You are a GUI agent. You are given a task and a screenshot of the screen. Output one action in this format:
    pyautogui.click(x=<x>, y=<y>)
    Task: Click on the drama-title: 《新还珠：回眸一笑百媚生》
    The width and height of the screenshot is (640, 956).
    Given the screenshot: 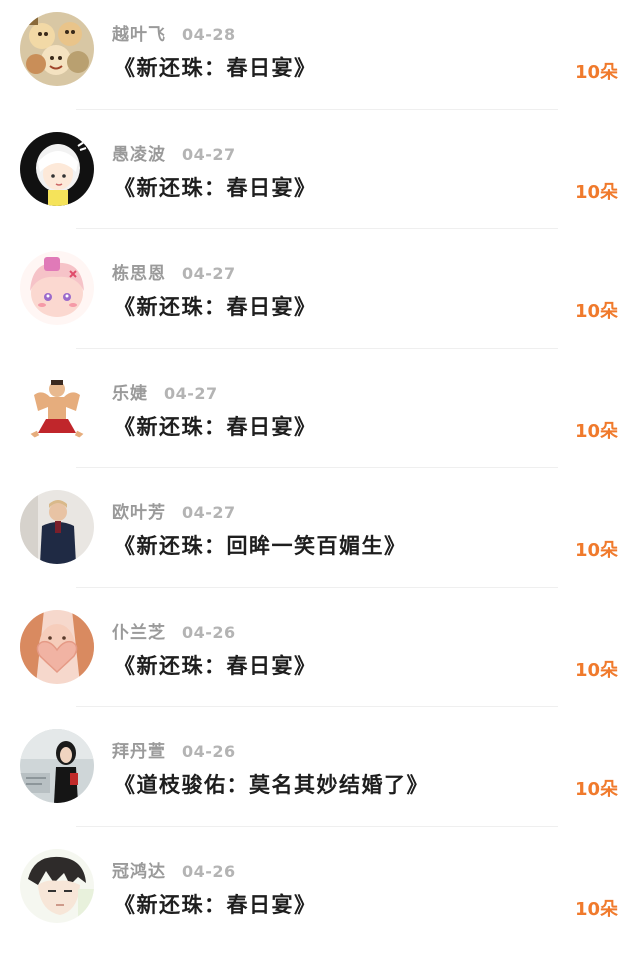 What is the action you would take?
    pyautogui.click(x=260, y=545)
    